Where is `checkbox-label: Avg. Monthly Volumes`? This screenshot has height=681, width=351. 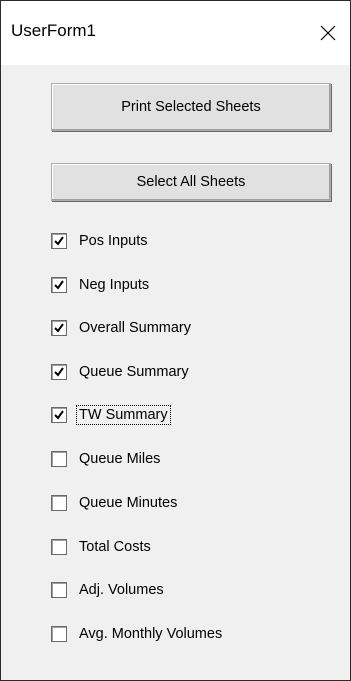 checkbox-label: Avg. Monthly Volumes is located at coordinates (151, 634).